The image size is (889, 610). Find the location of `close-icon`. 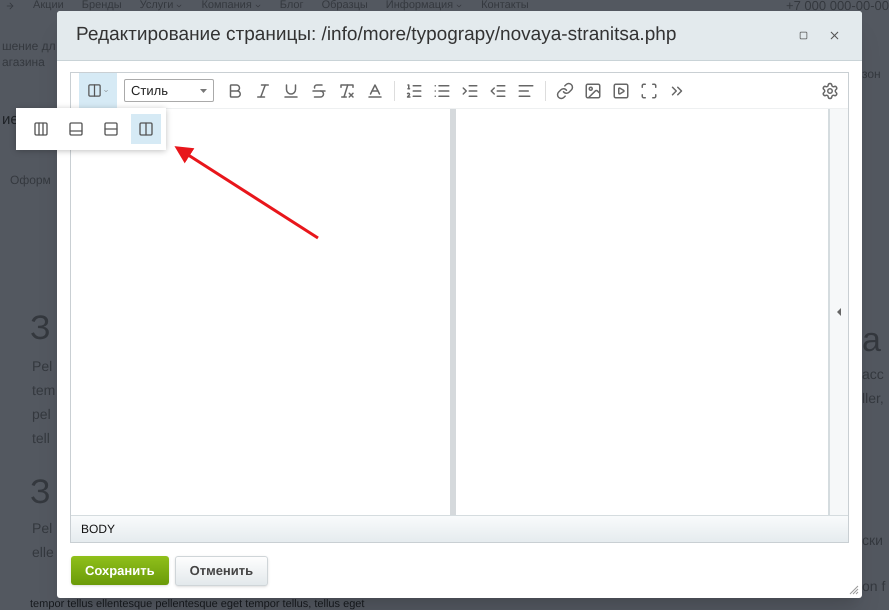

close-icon is located at coordinates (834, 35).